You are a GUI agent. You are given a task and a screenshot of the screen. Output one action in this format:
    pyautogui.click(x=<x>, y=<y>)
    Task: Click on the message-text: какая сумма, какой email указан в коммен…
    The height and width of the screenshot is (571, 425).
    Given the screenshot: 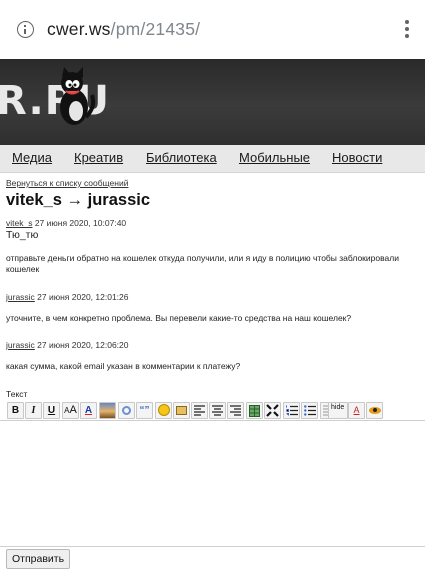 What is the action you would take?
    pyautogui.click(x=123, y=366)
    